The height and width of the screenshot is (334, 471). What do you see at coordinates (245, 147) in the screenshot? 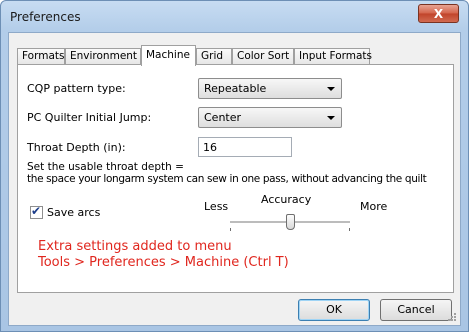
I see `throat-depth-input: 16` at bounding box center [245, 147].